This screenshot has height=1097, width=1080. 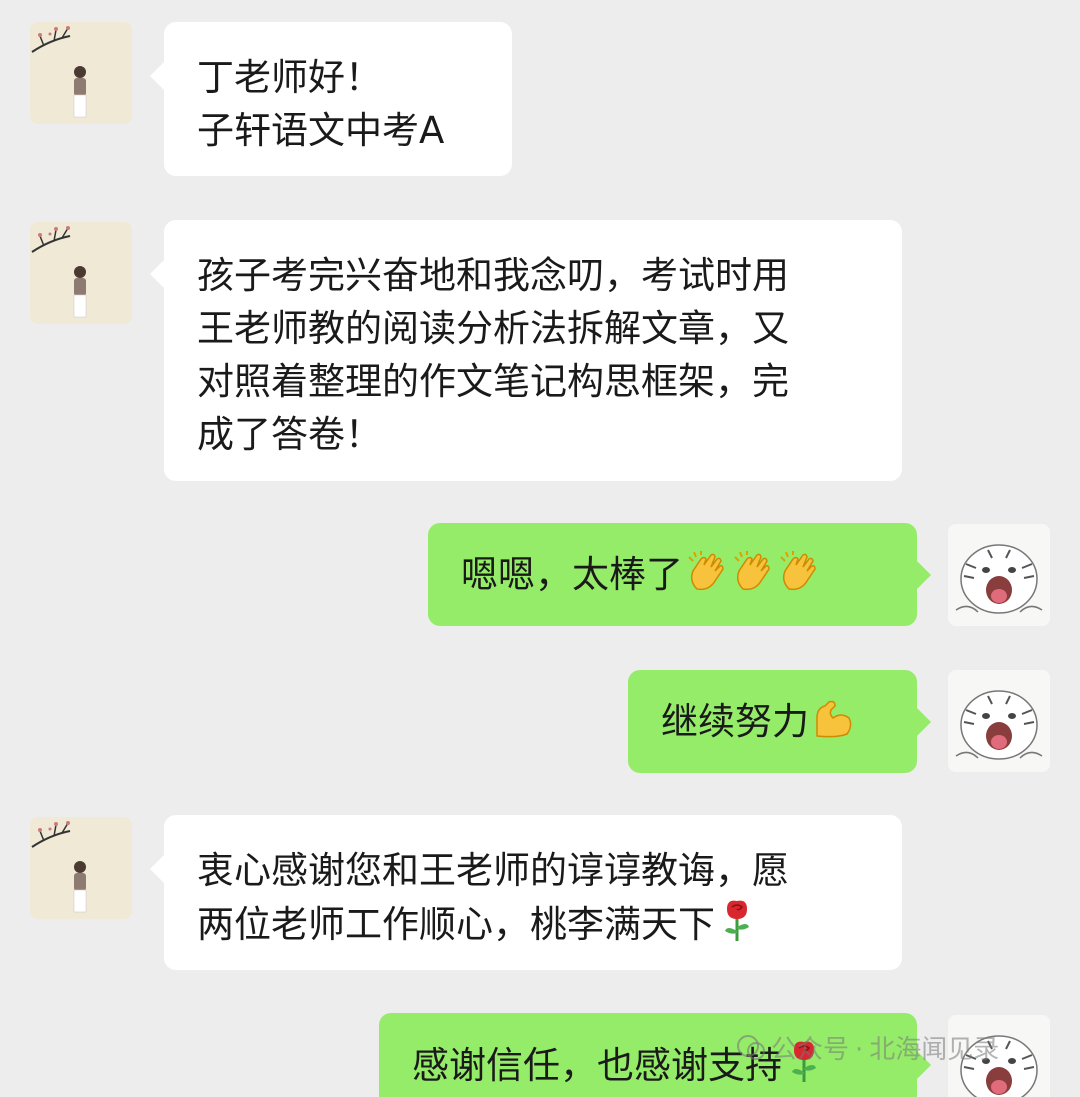 I want to click on message-bubble-outgoing: 继续努力, so click(x=779, y=721).